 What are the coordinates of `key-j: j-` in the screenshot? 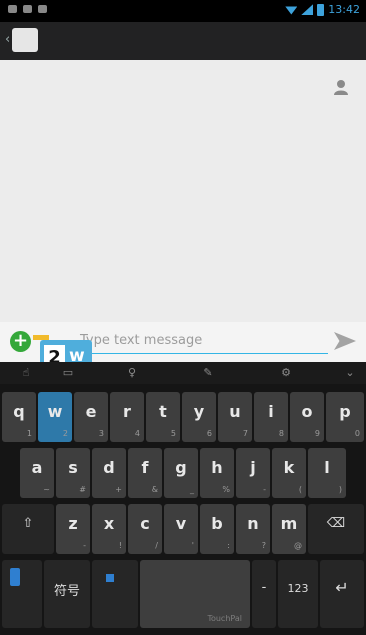 It's located at (253, 473).